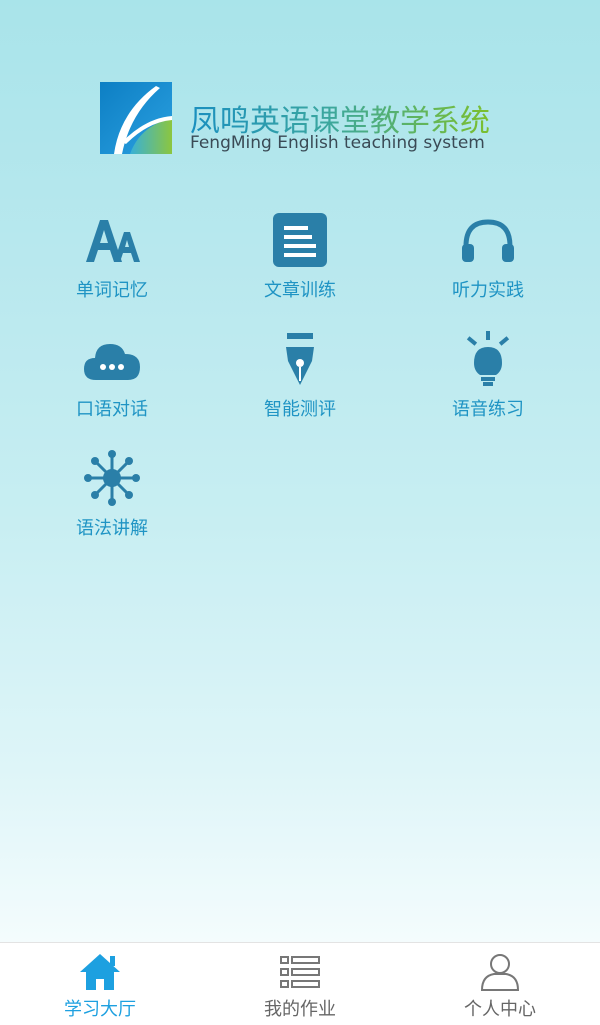 The height and width of the screenshot is (1025, 600). What do you see at coordinates (300, 359) in the screenshot?
I see `pen-nib-icon` at bounding box center [300, 359].